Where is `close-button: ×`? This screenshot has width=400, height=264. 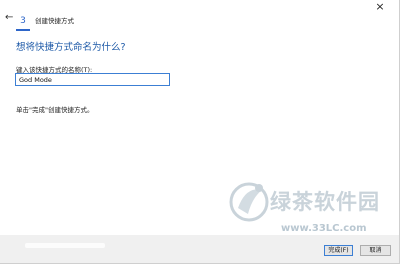 close-button: × is located at coordinates (380, 7).